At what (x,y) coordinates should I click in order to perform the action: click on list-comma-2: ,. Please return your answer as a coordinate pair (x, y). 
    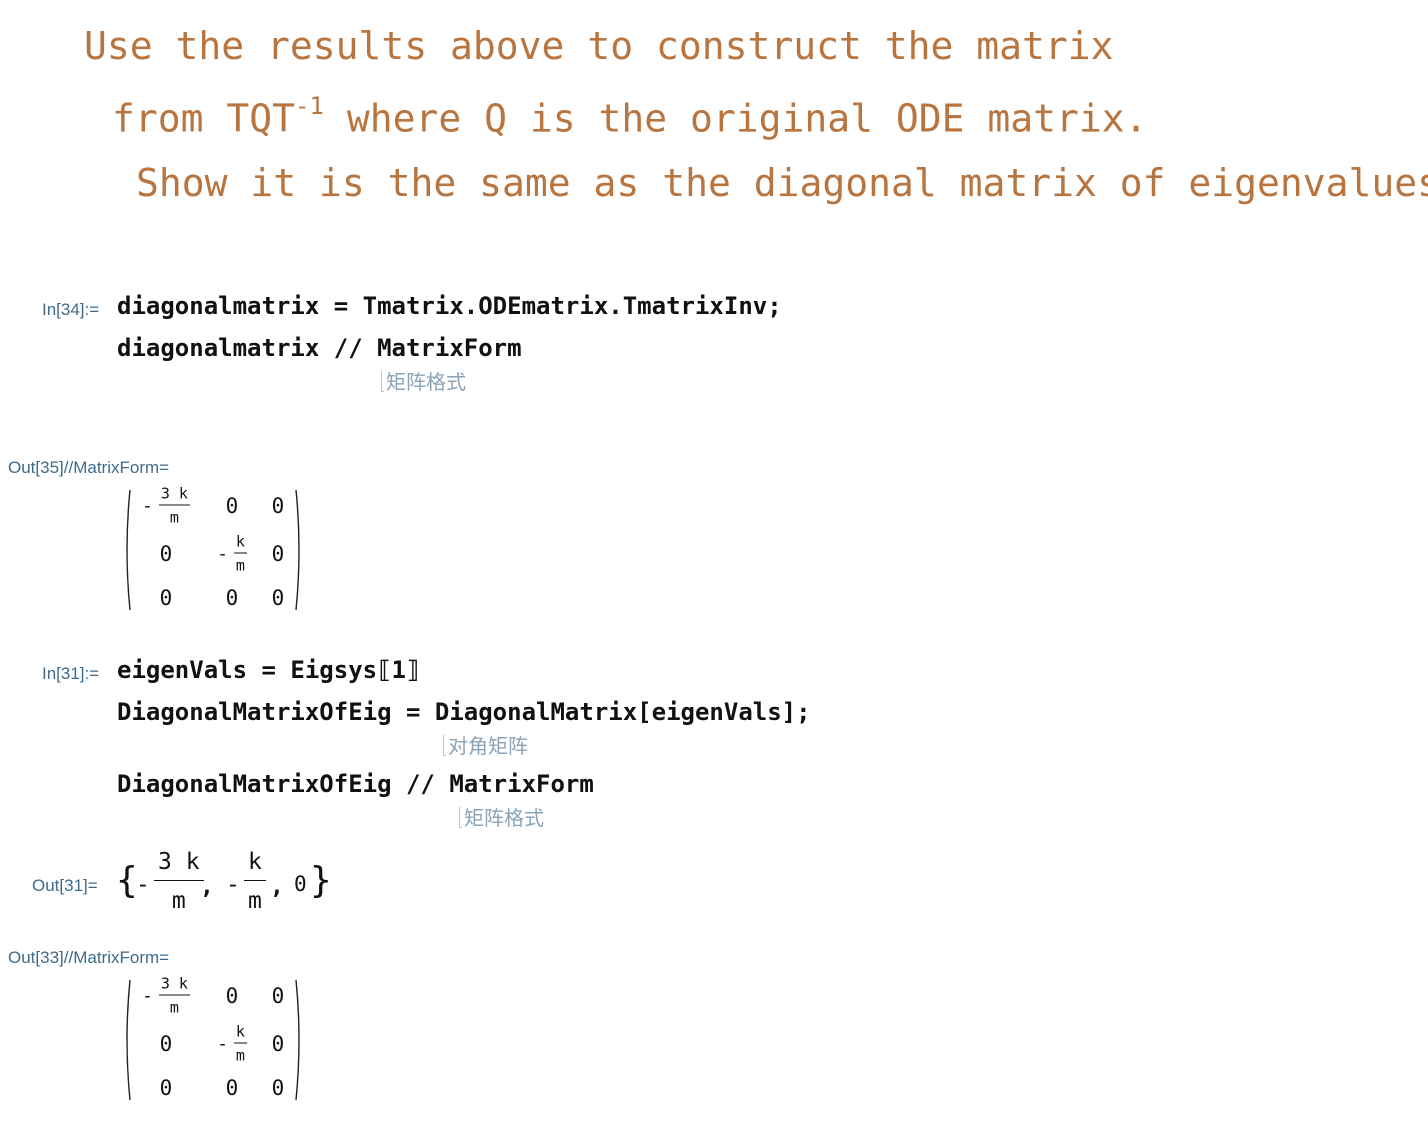
    Looking at the image, I should click on (277, 887).